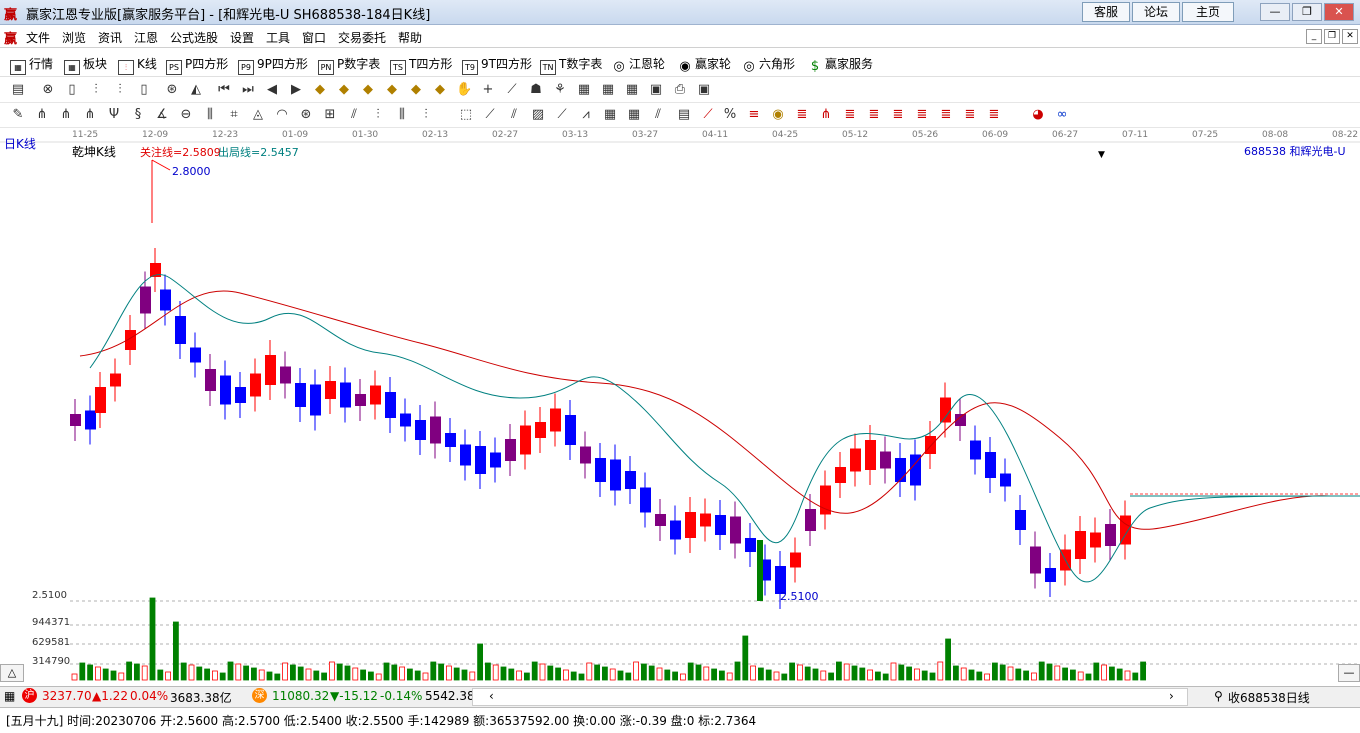 The image size is (1360, 733). Describe the element at coordinates (197, 65) in the screenshot. I see `tab-p-square: PS P四方形` at that location.